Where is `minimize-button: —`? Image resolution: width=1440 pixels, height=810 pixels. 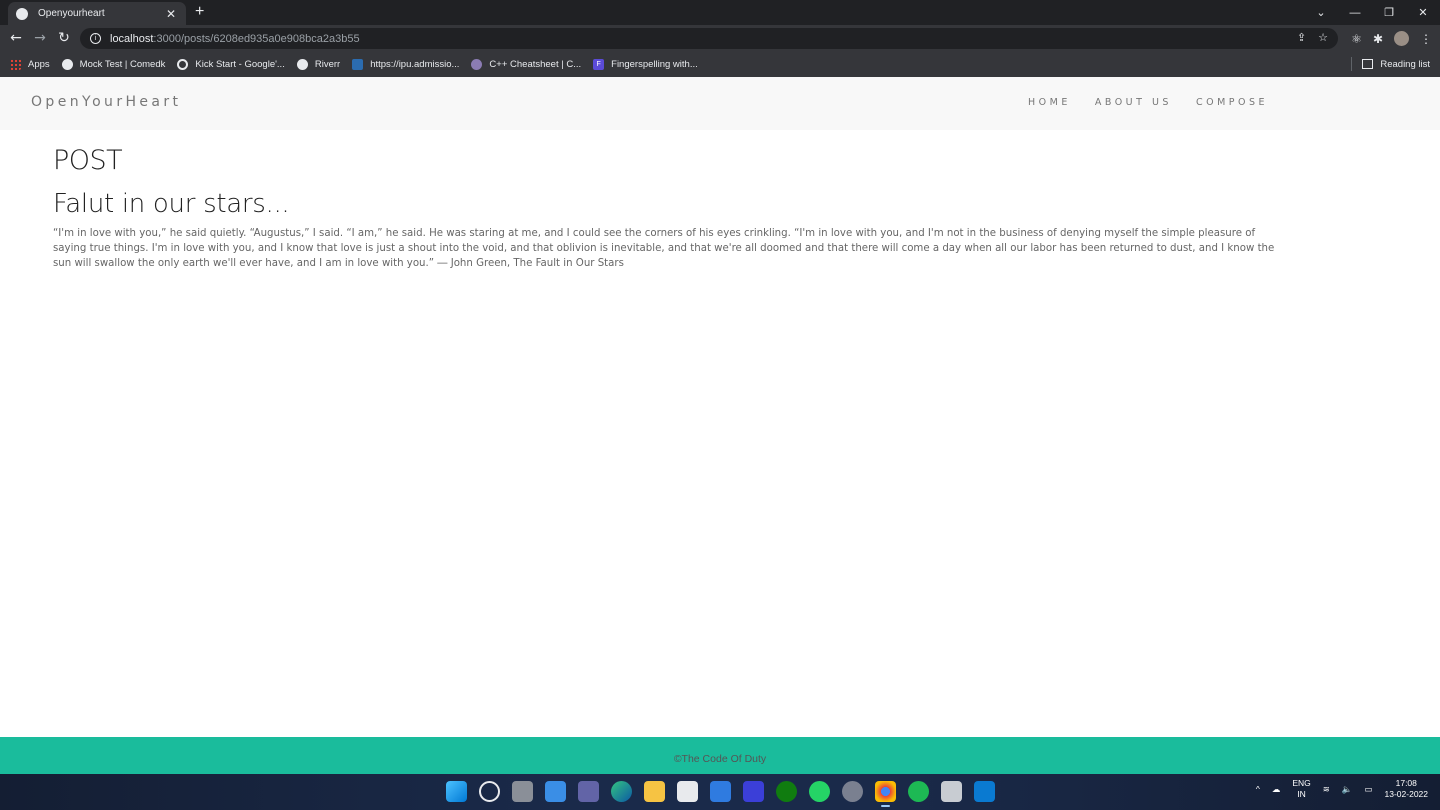
minimize-button: — is located at coordinates (1355, 13).